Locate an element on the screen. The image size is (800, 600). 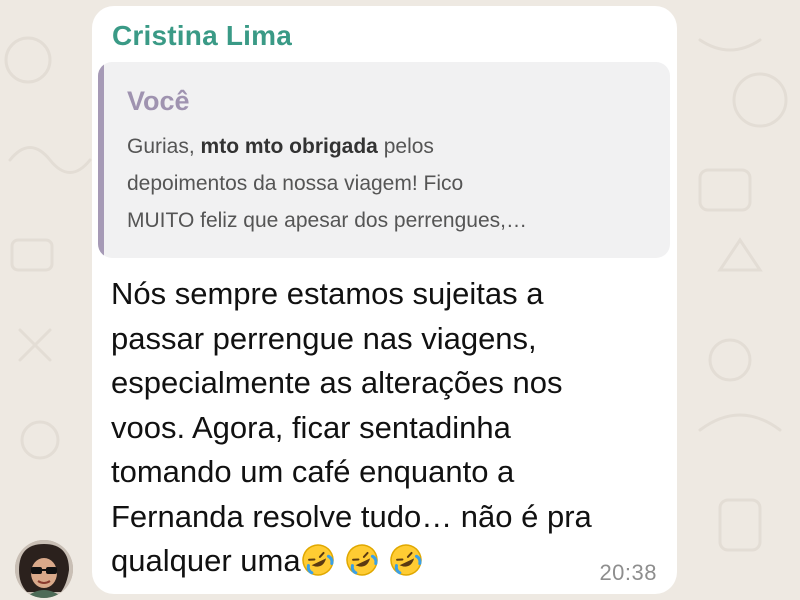
avatar-photo is located at coordinates (44, 569).